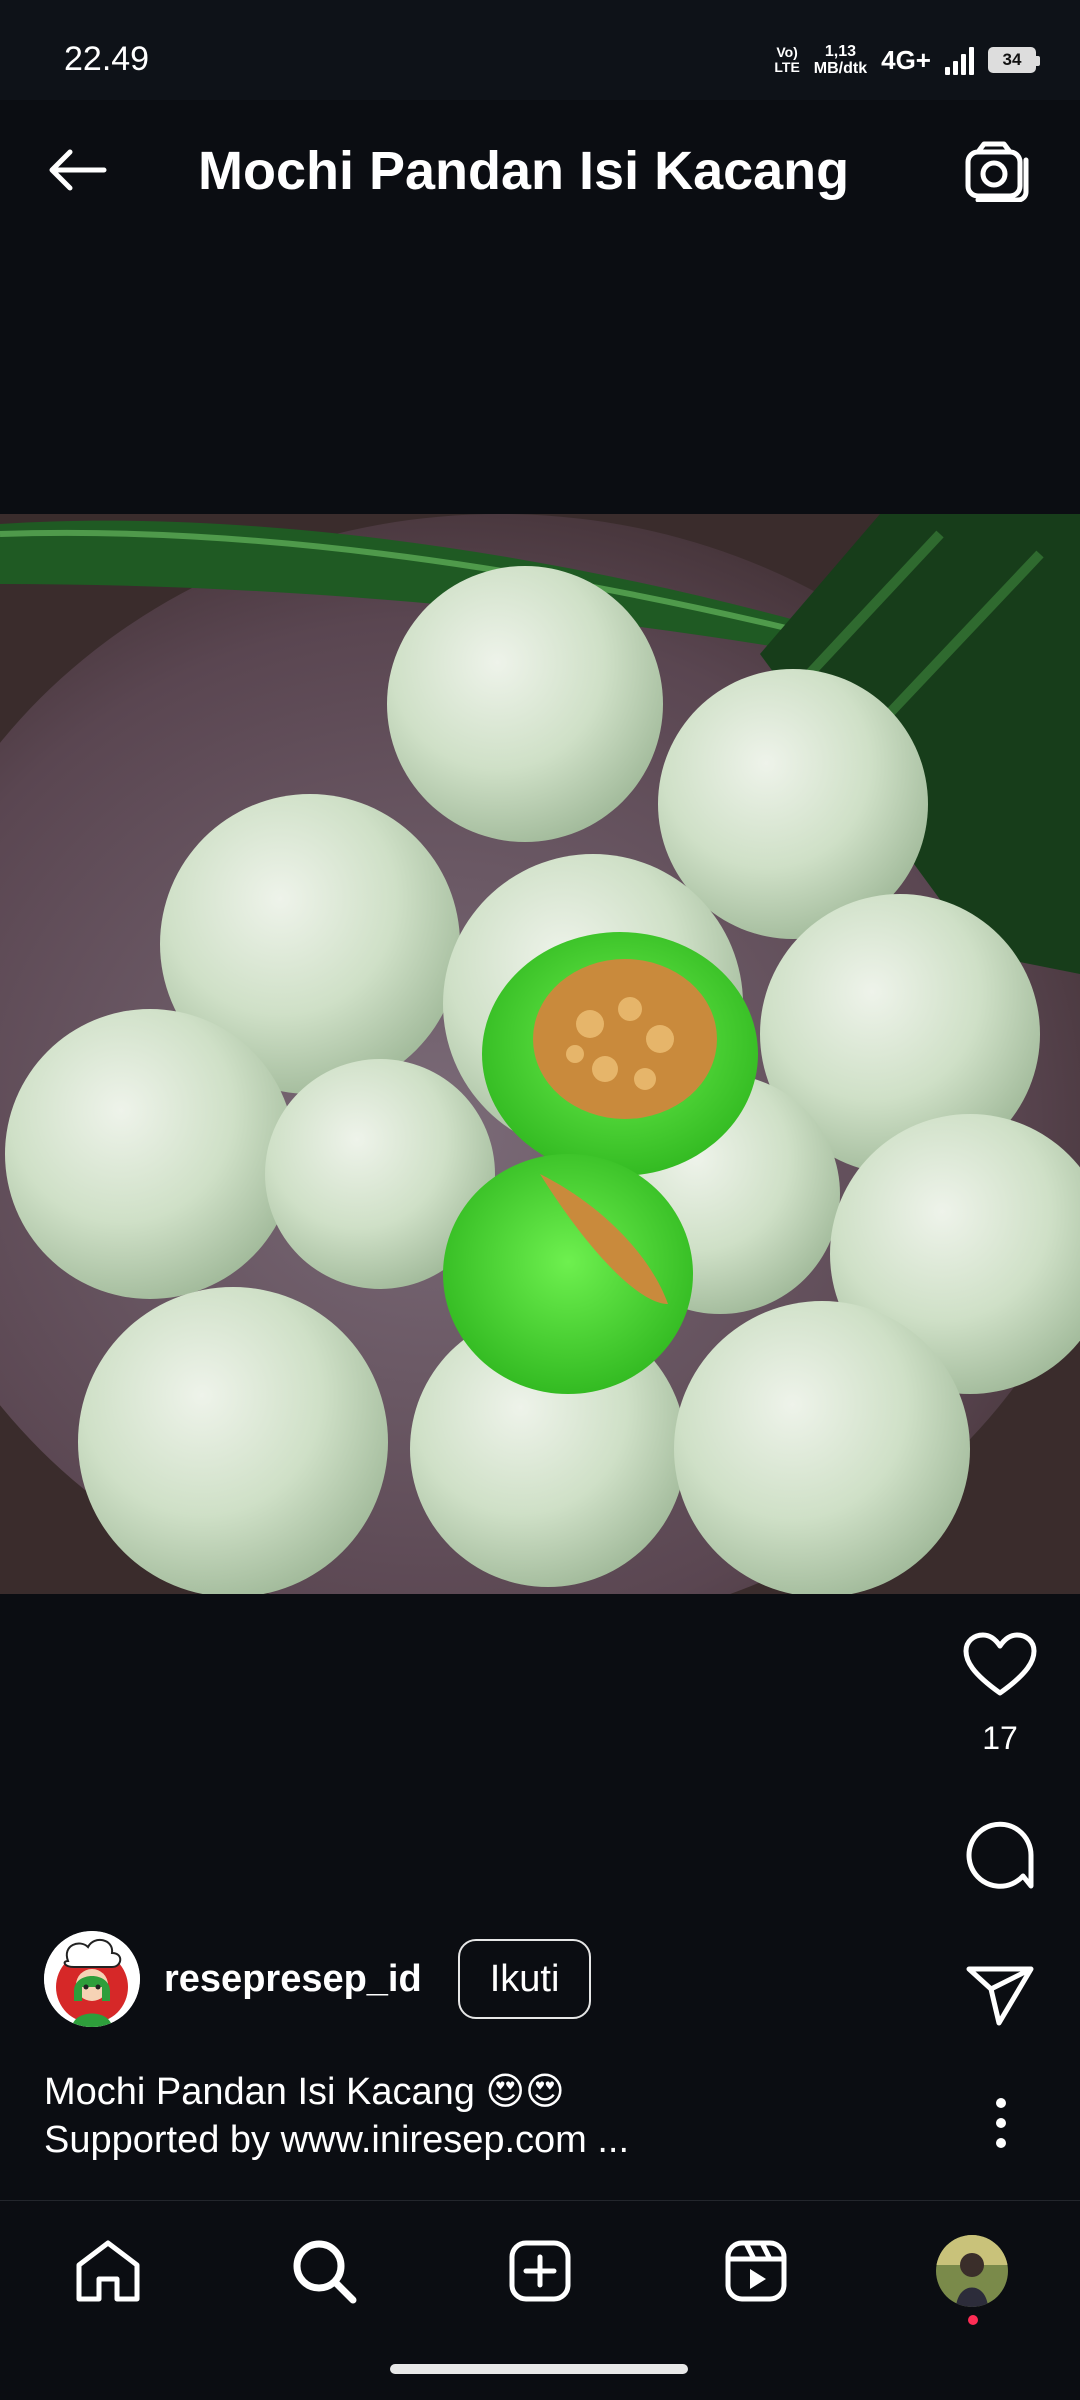 This screenshot has width=1080, height=2400. I want to click on page-title: Mochi Pandan Isi Kacang, so click(524, 171).